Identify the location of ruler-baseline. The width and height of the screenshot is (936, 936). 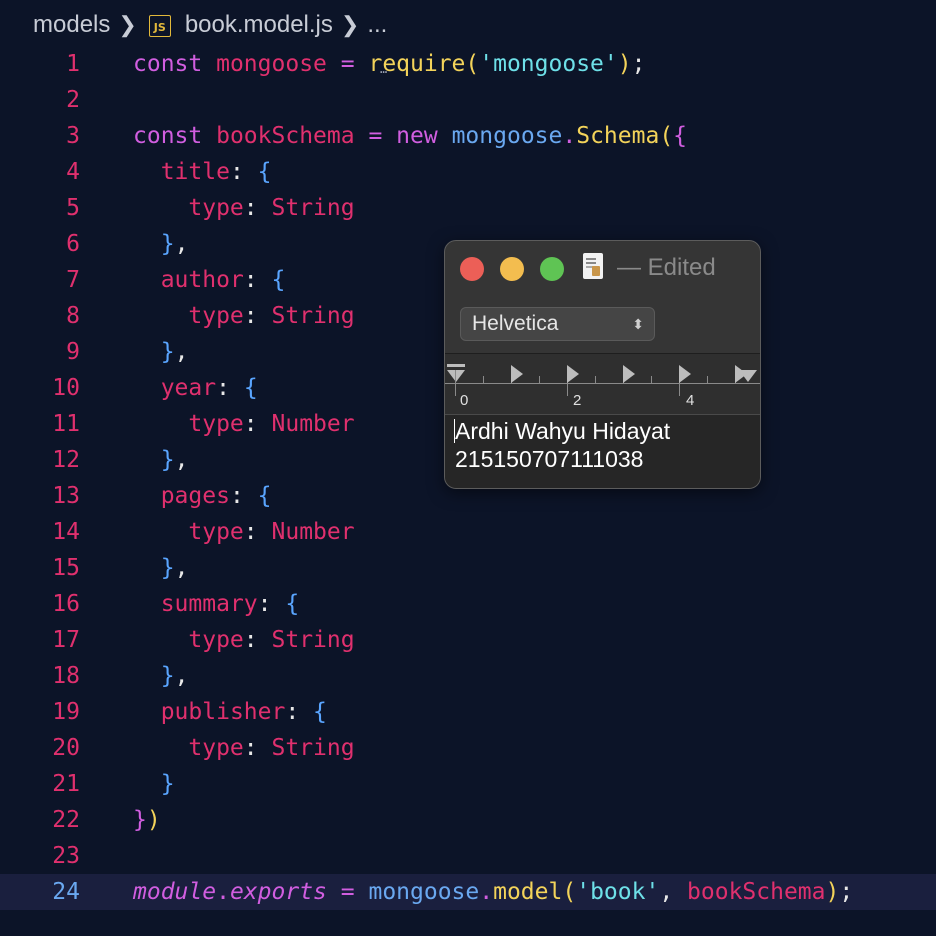
(602, 383).